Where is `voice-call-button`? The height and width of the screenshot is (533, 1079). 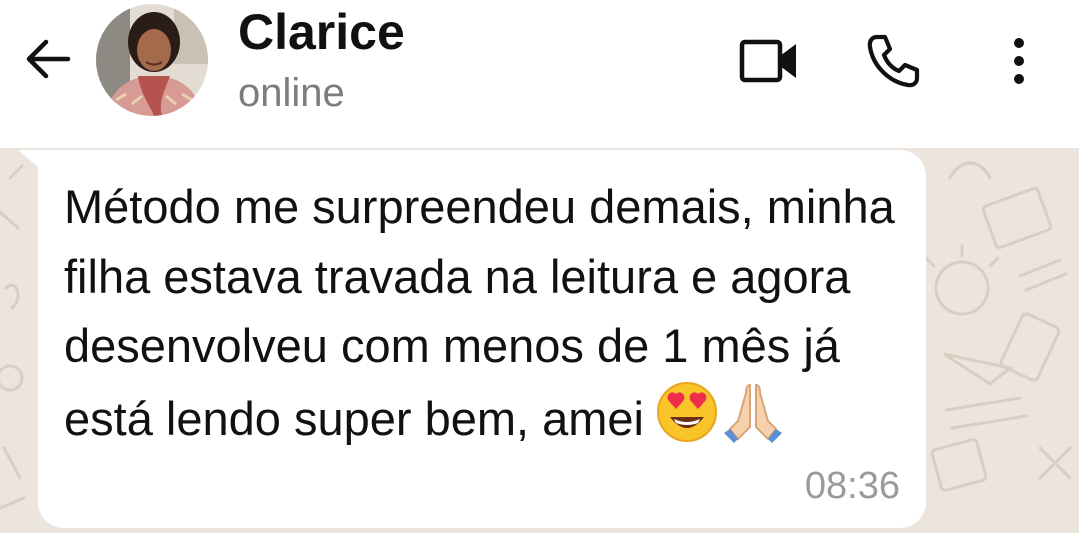
voice-call-button is located at coordinates (893, 61).